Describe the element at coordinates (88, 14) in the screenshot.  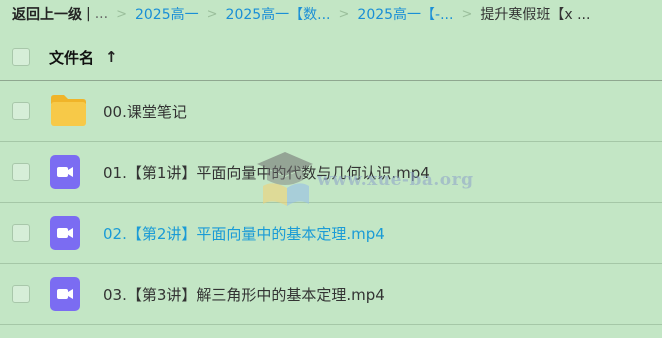
I see `breadcrumb-bar: |` at that location.